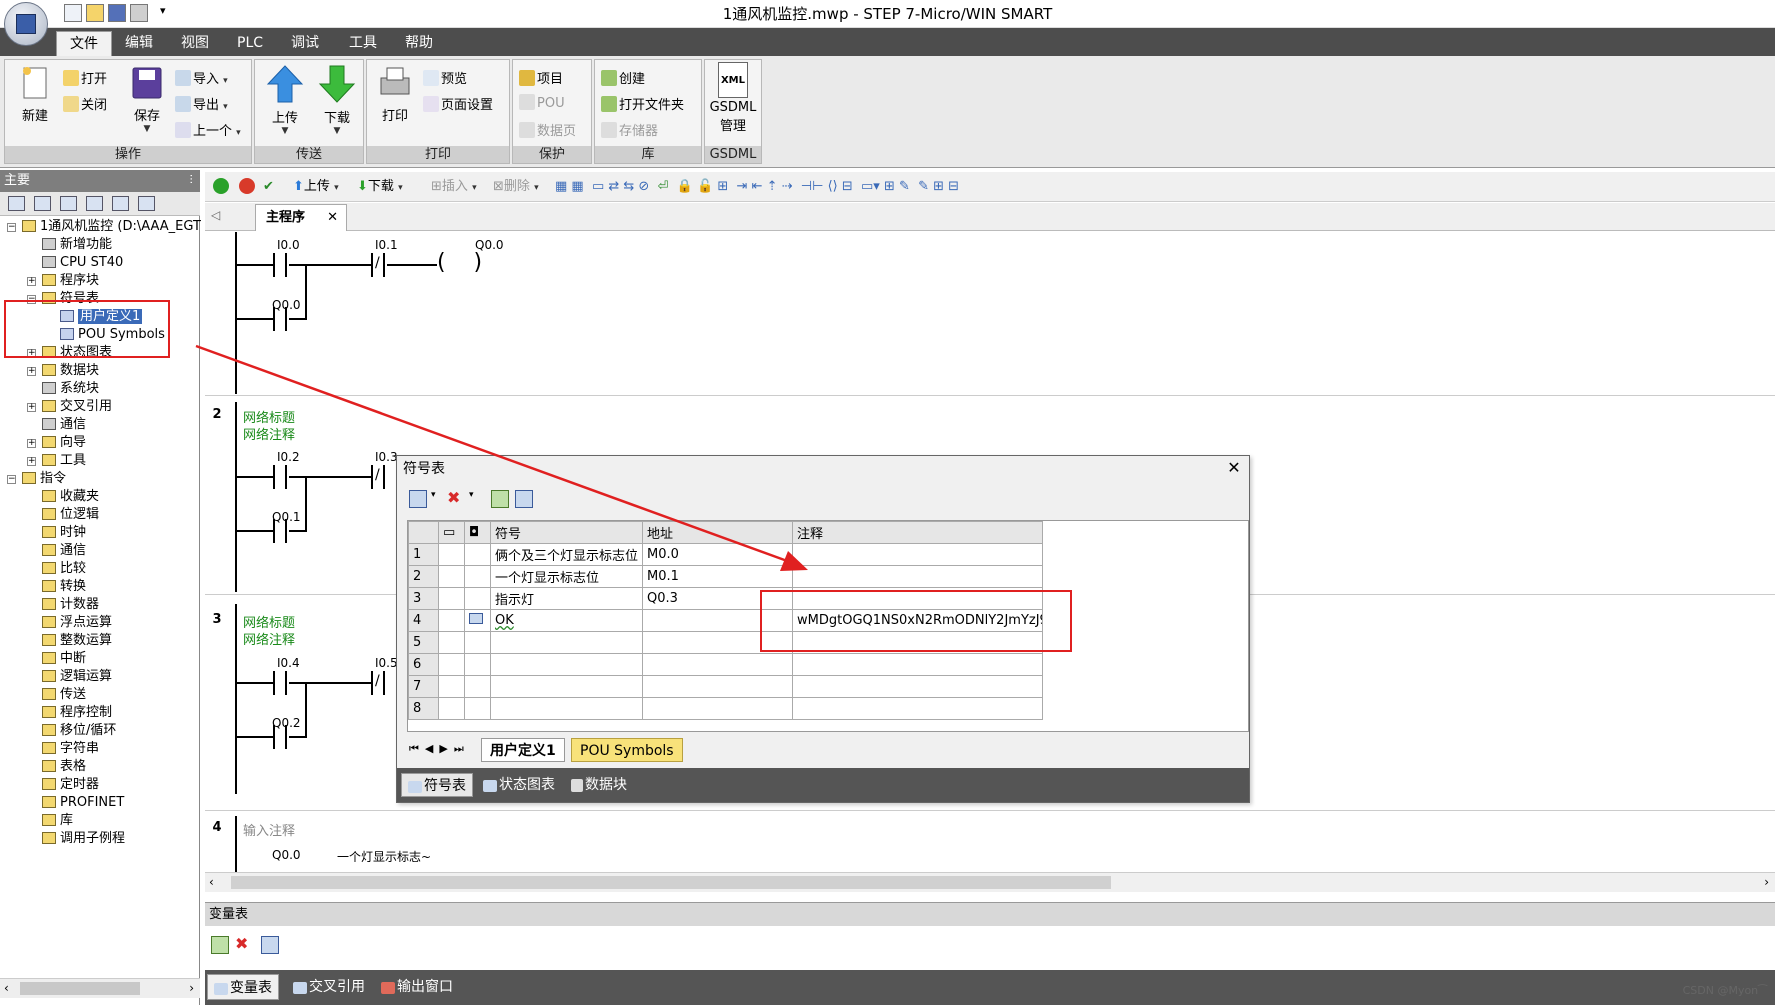 The image size is (1775, 1005). I want to click on table-row: 6, so click(726, 664).